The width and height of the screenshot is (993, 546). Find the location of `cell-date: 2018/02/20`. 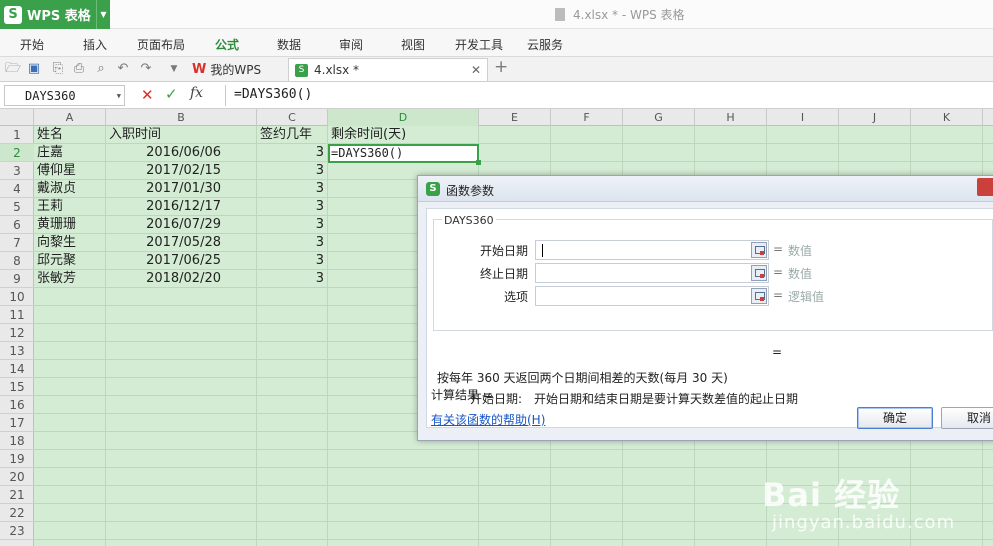

cell-date: 2018/02/20 is located at coordinates (165, 279).